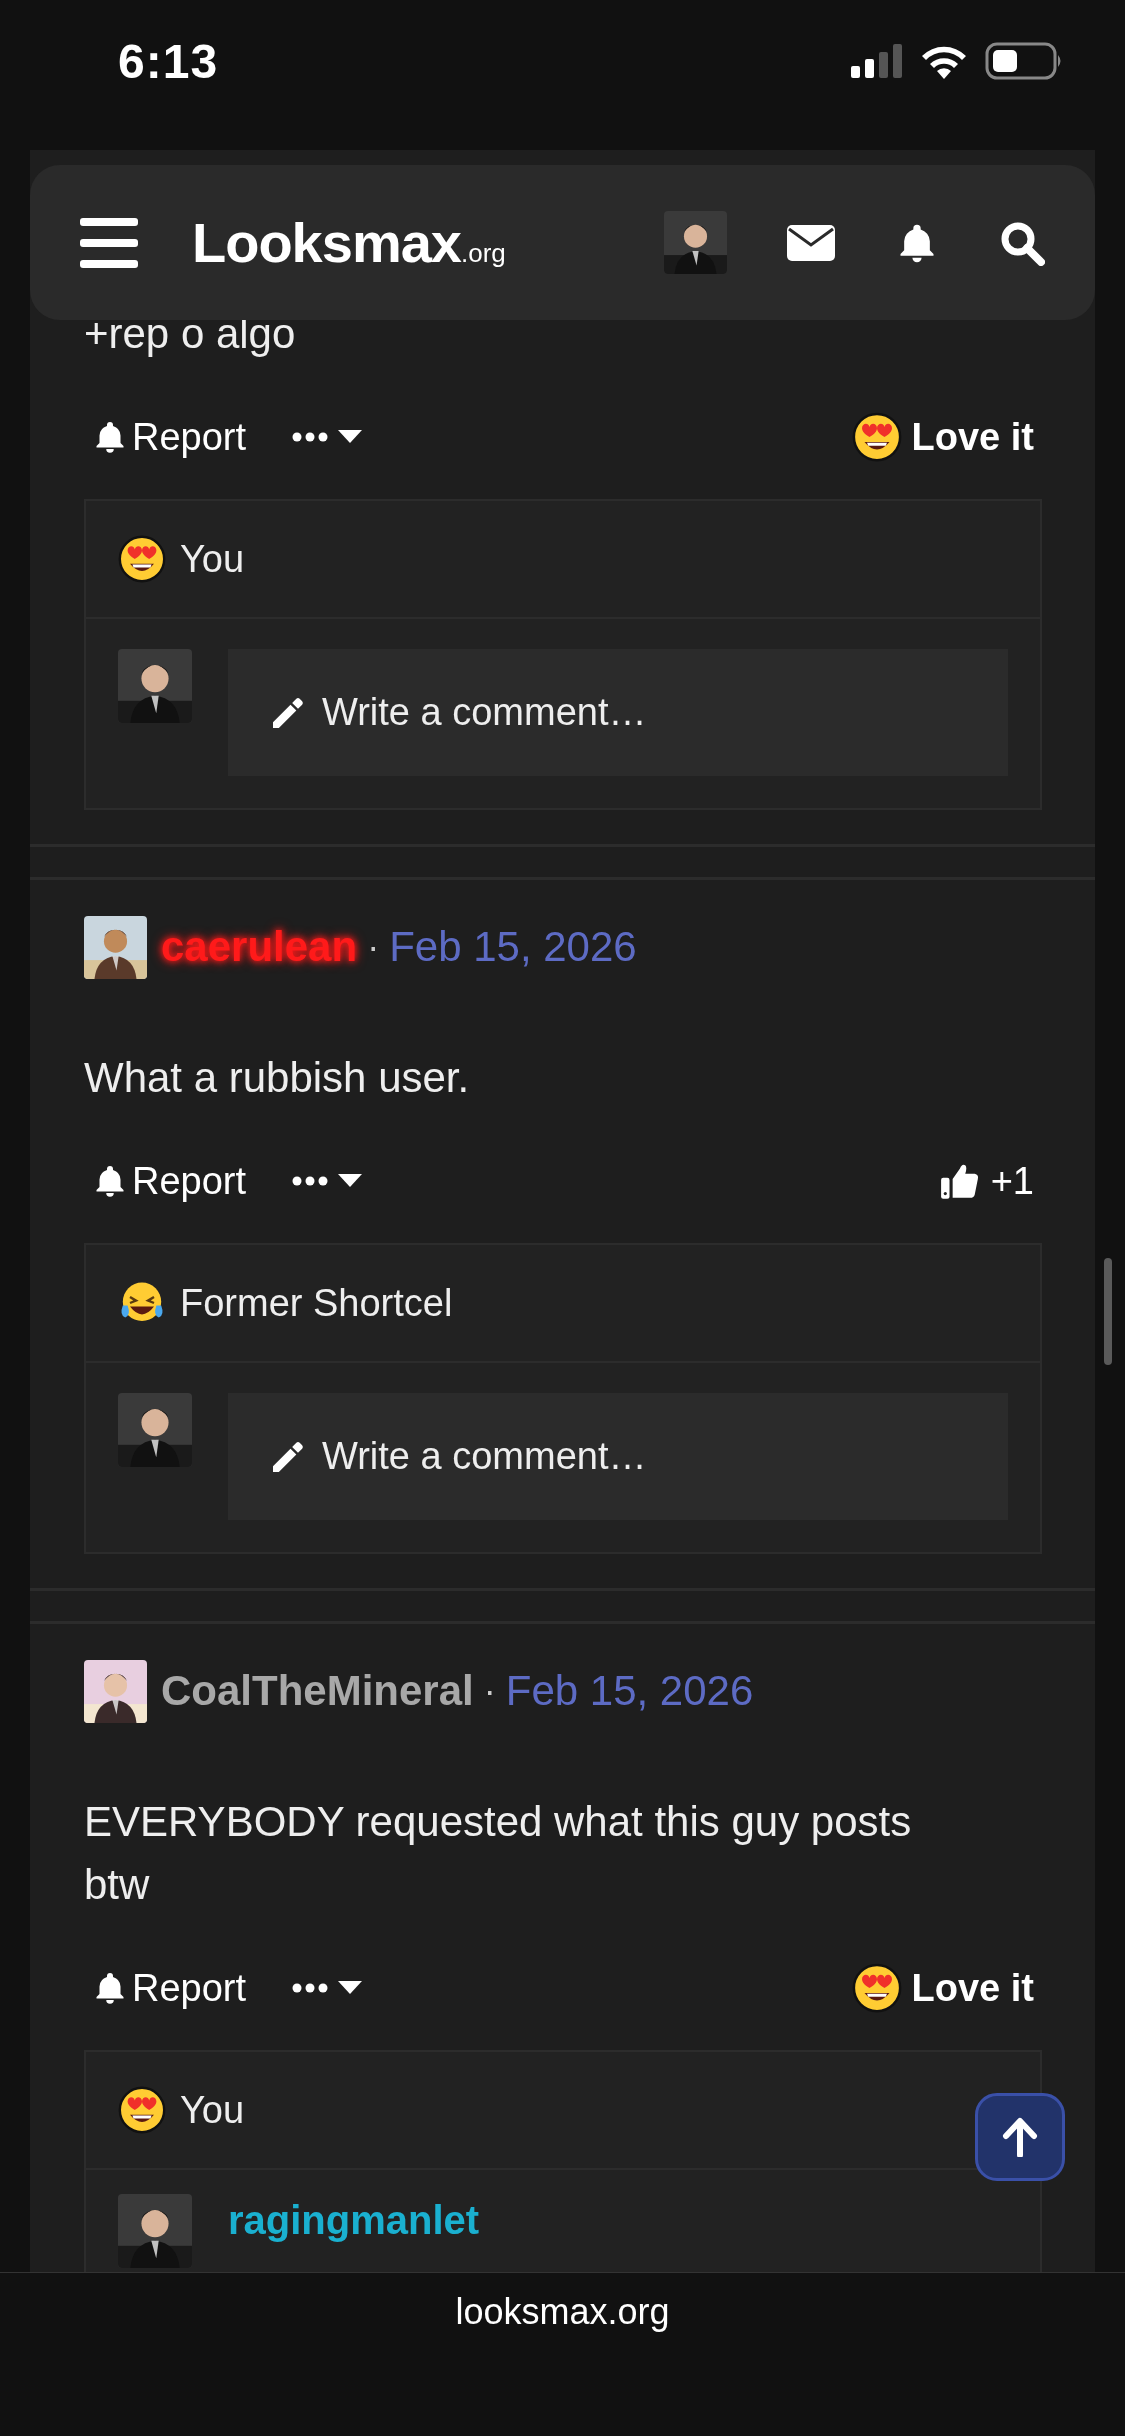 Image resolution: width=1125 pixels, height=2436 pixels. I want to click on site-logo: Looksmax.org, so click(349, 242).